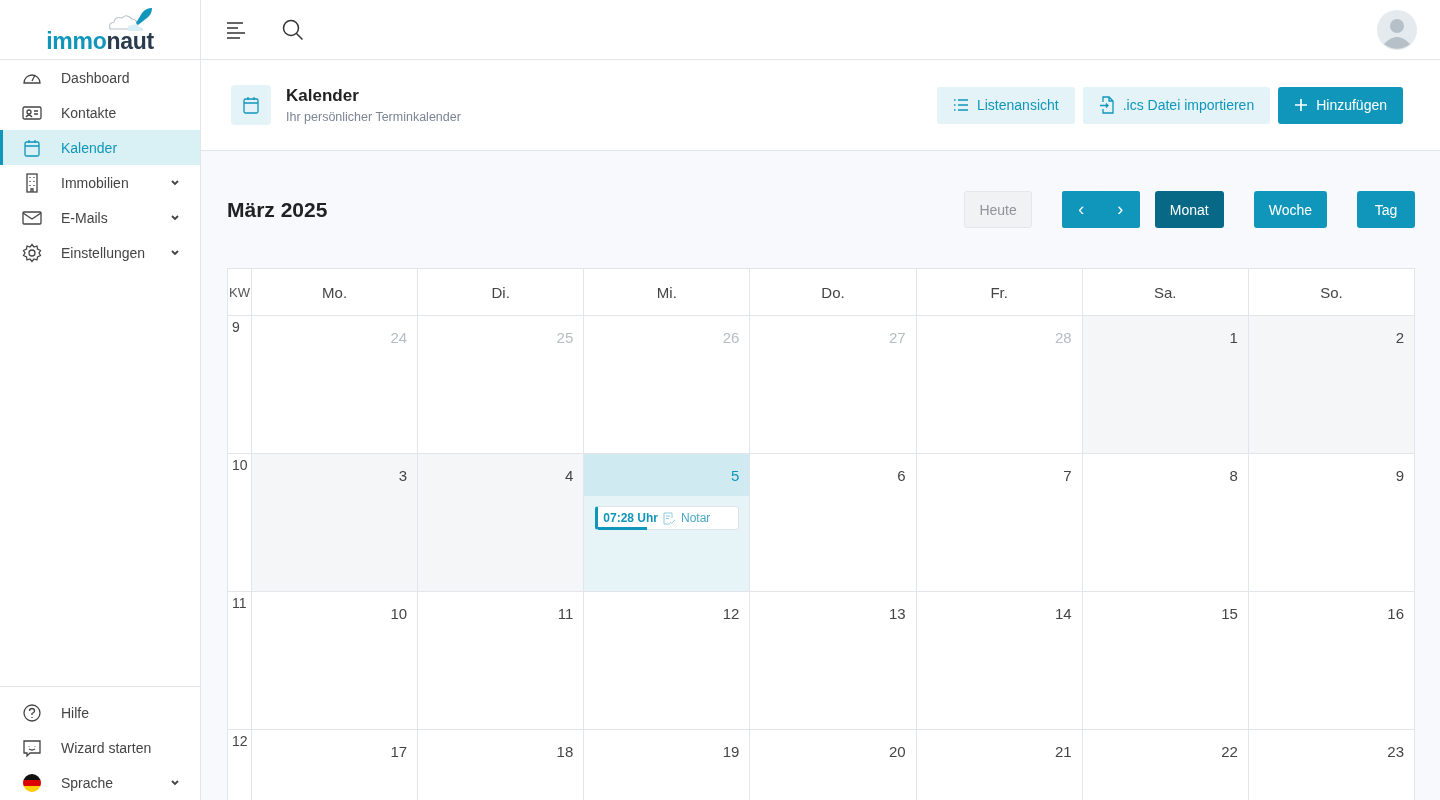 This screenshot has height=800, width=1440. Describe the element at coordinates (1331, 661) in the screenshot. I see `day-cell: 16` at that location.